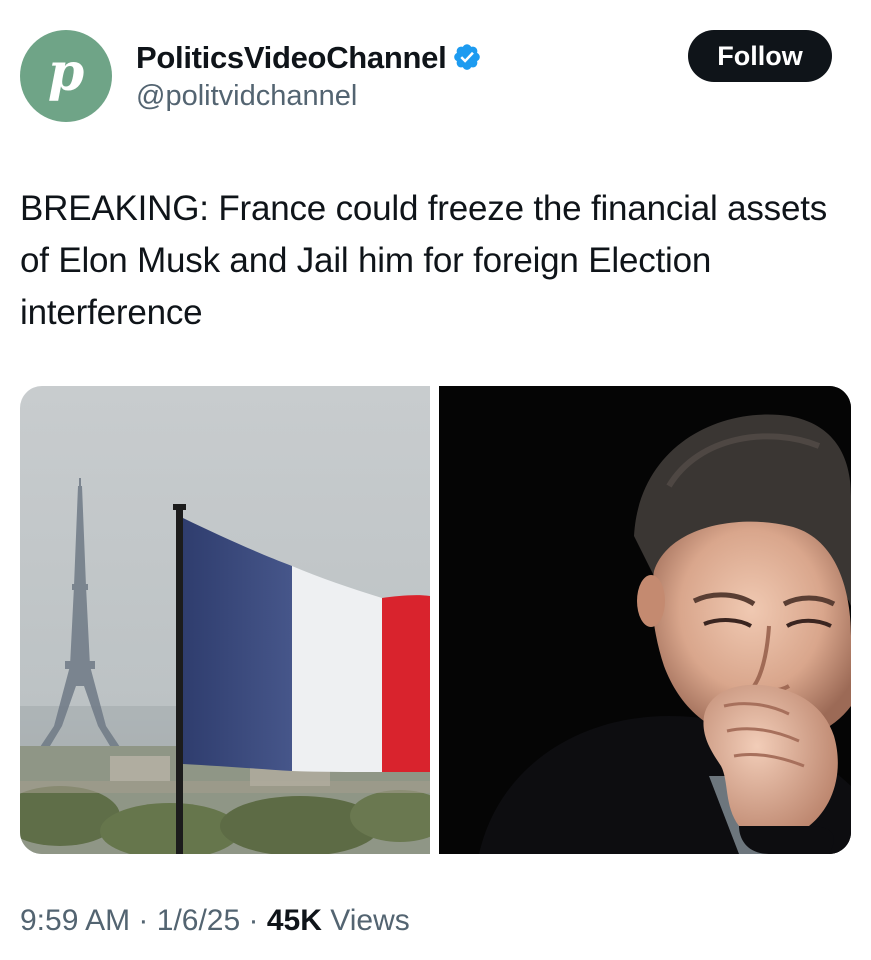 The height and width of the screenshot is (960, 871). I want to click on display-name: PoliticsVideoChannel, so click(309, 58).